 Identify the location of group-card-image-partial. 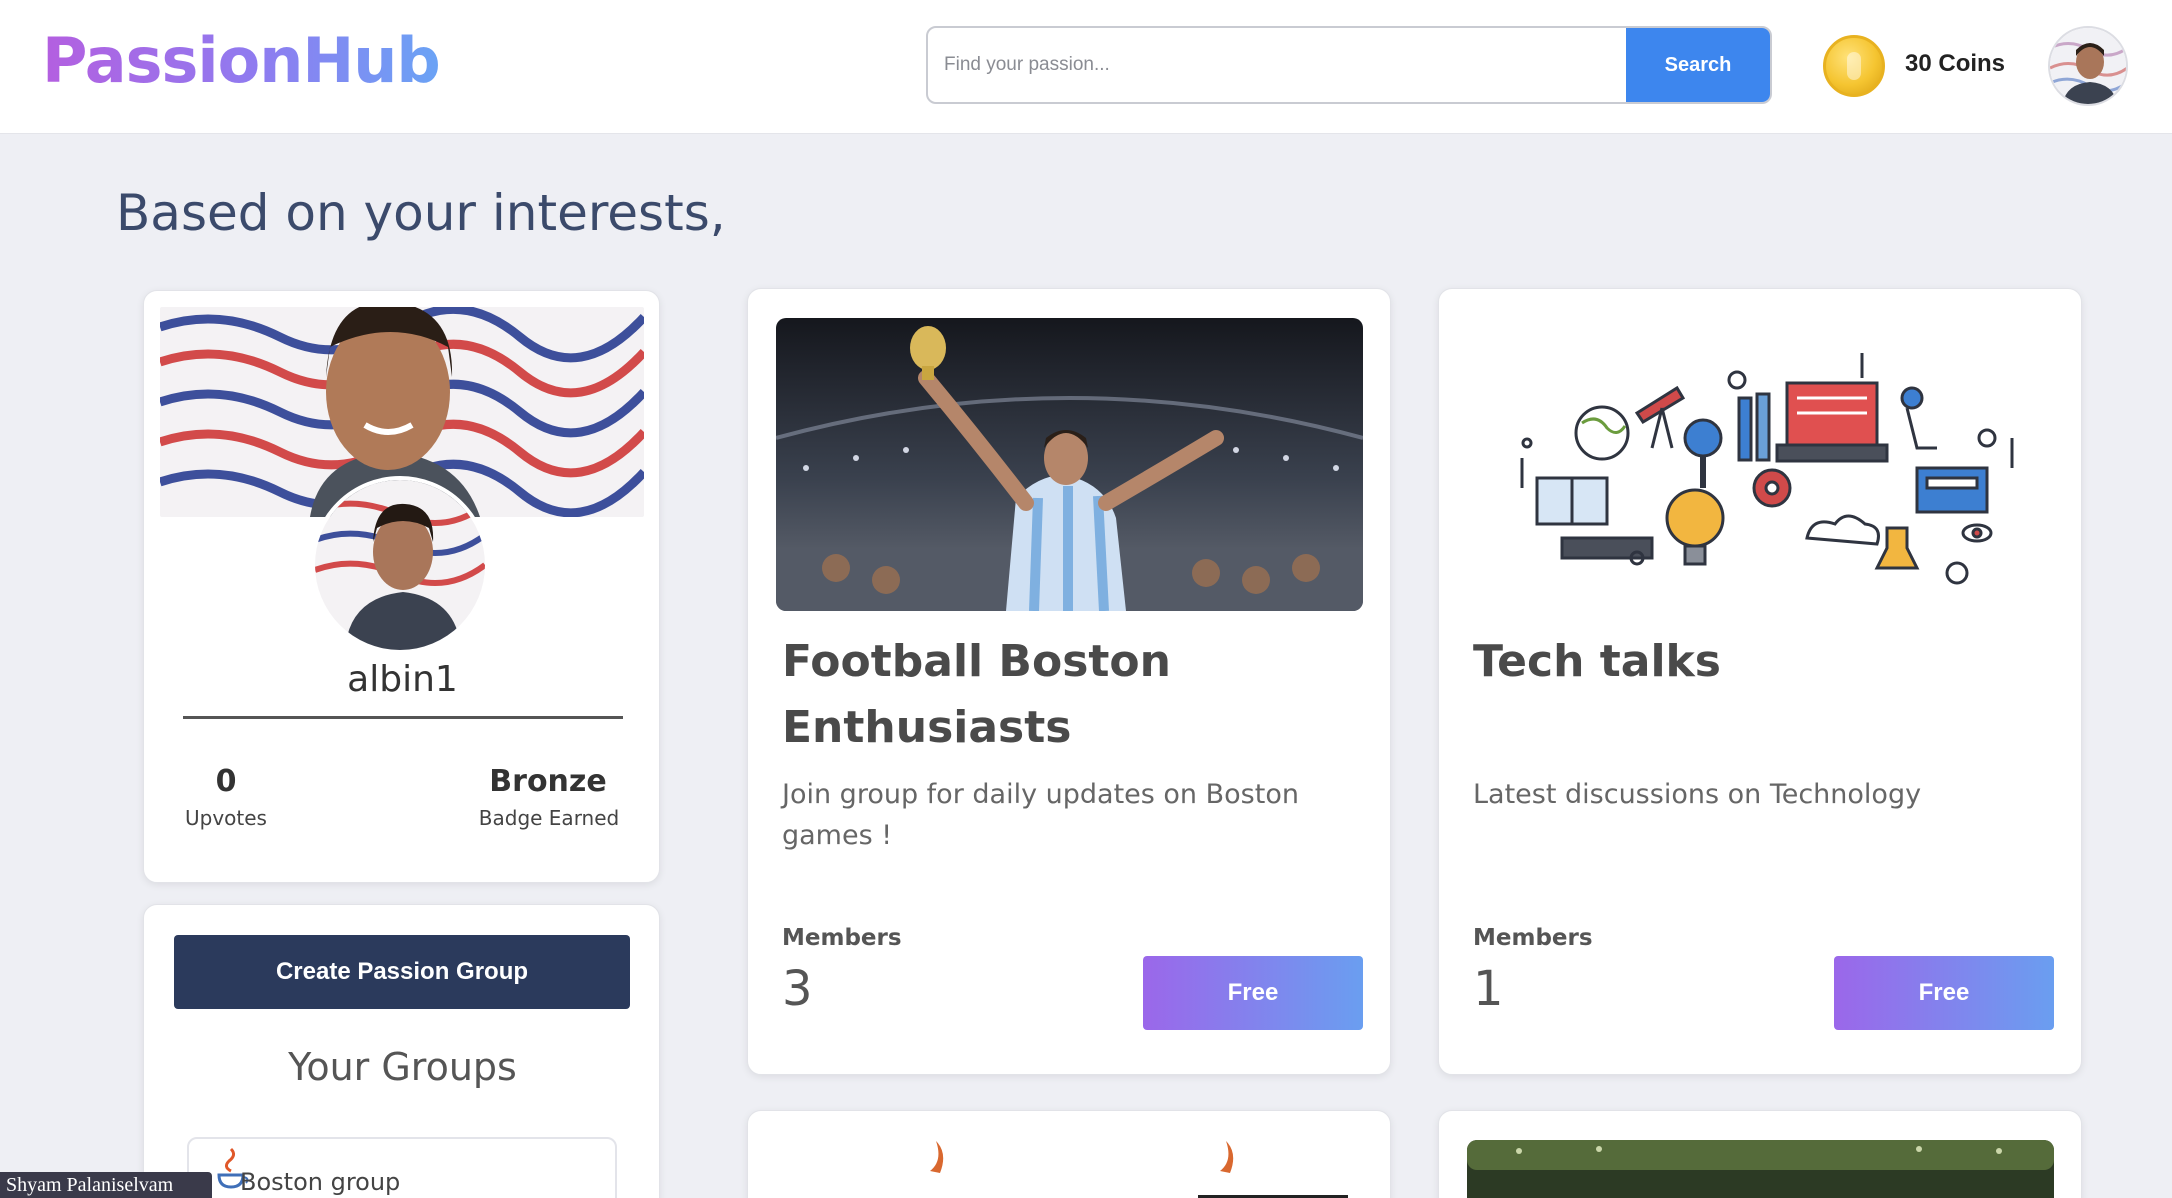
(1139, 1169).